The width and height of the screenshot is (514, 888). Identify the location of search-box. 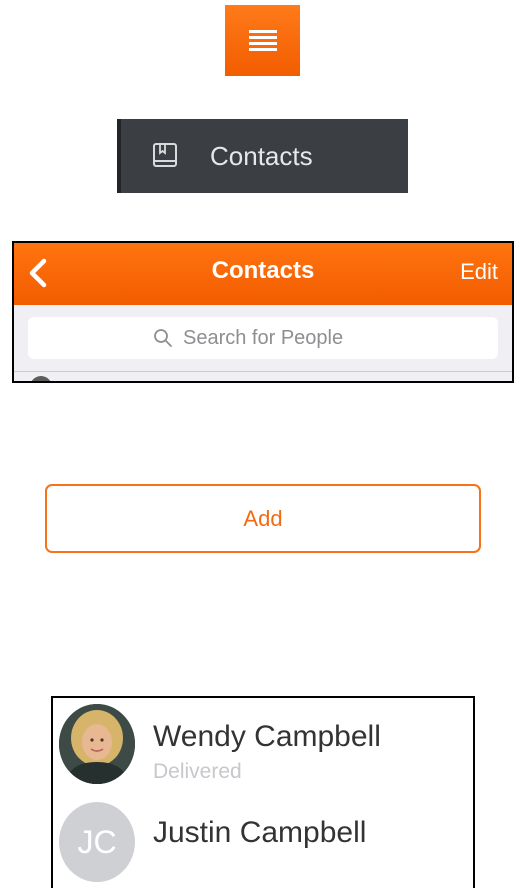
(263, 338).